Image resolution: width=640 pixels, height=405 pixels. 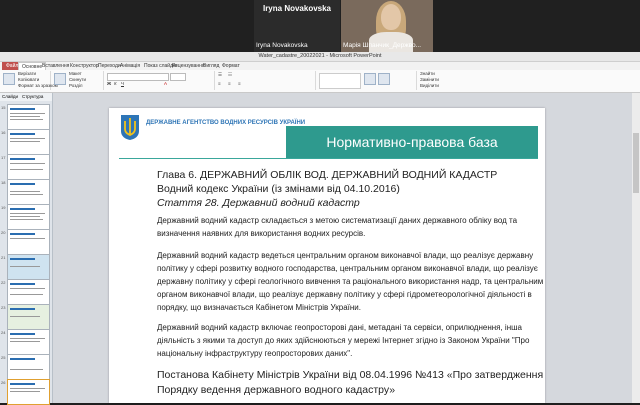 I want to click on group-editing: Знайти Замінити Виділити, so click(x=442, y=80).